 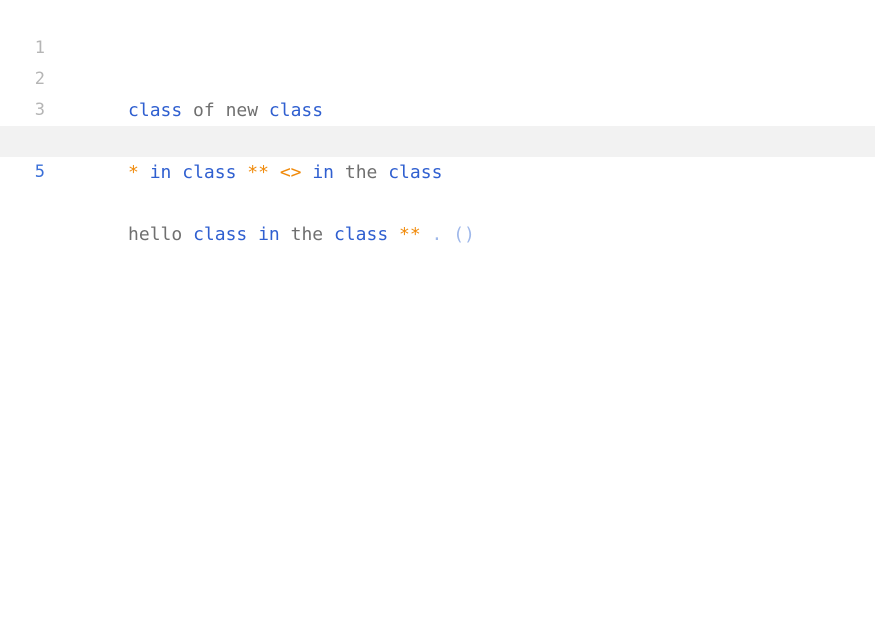 What do you see at coordinates (161, 234) in the screenshot?
I see `text-token: hello` at bounding box center [161, 234].